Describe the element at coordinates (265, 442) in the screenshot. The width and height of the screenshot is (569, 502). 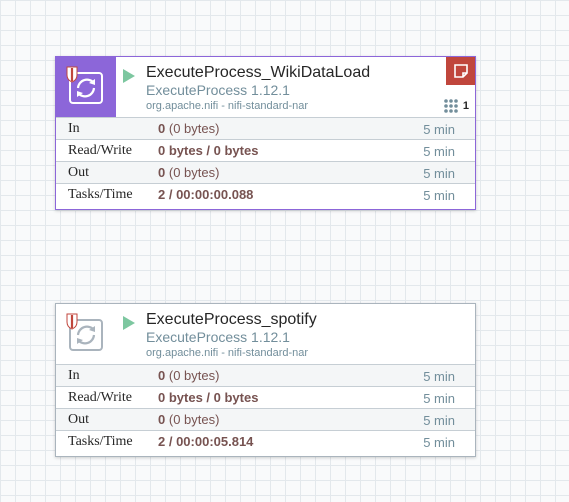
I see `stats-row-tasks-time: Tasks/Time 2 / 00:00:05.814 5 min` at that location.